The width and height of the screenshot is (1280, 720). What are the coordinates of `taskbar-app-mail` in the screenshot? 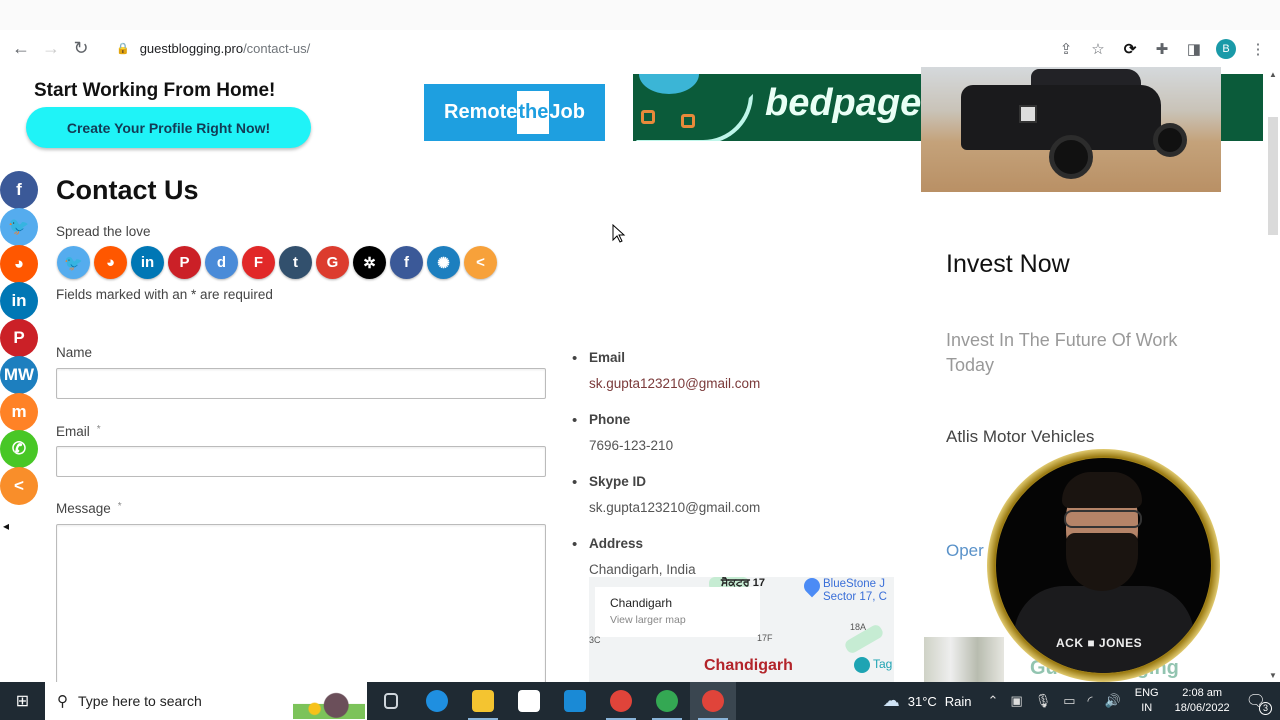 It's located at (575, 701).